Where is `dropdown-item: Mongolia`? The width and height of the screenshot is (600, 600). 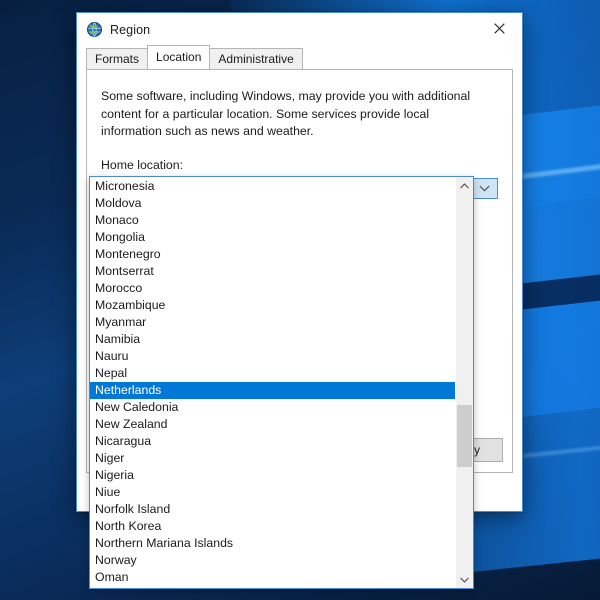
dropdown-item: Mongolia is located at coordinates (272, 237).